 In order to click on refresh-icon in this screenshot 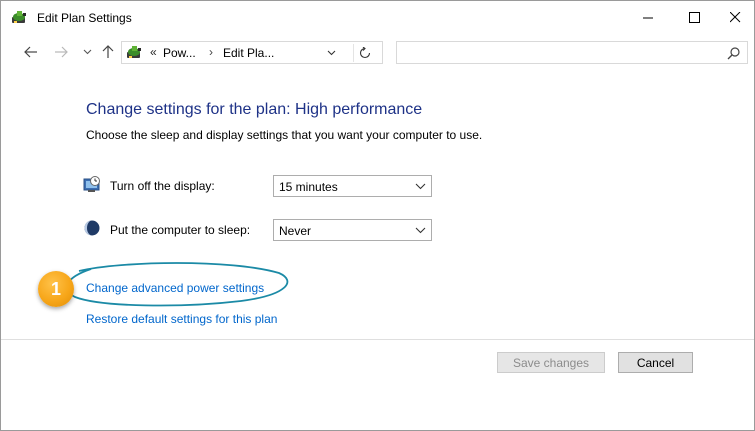, I will do `click(364, 53)`.